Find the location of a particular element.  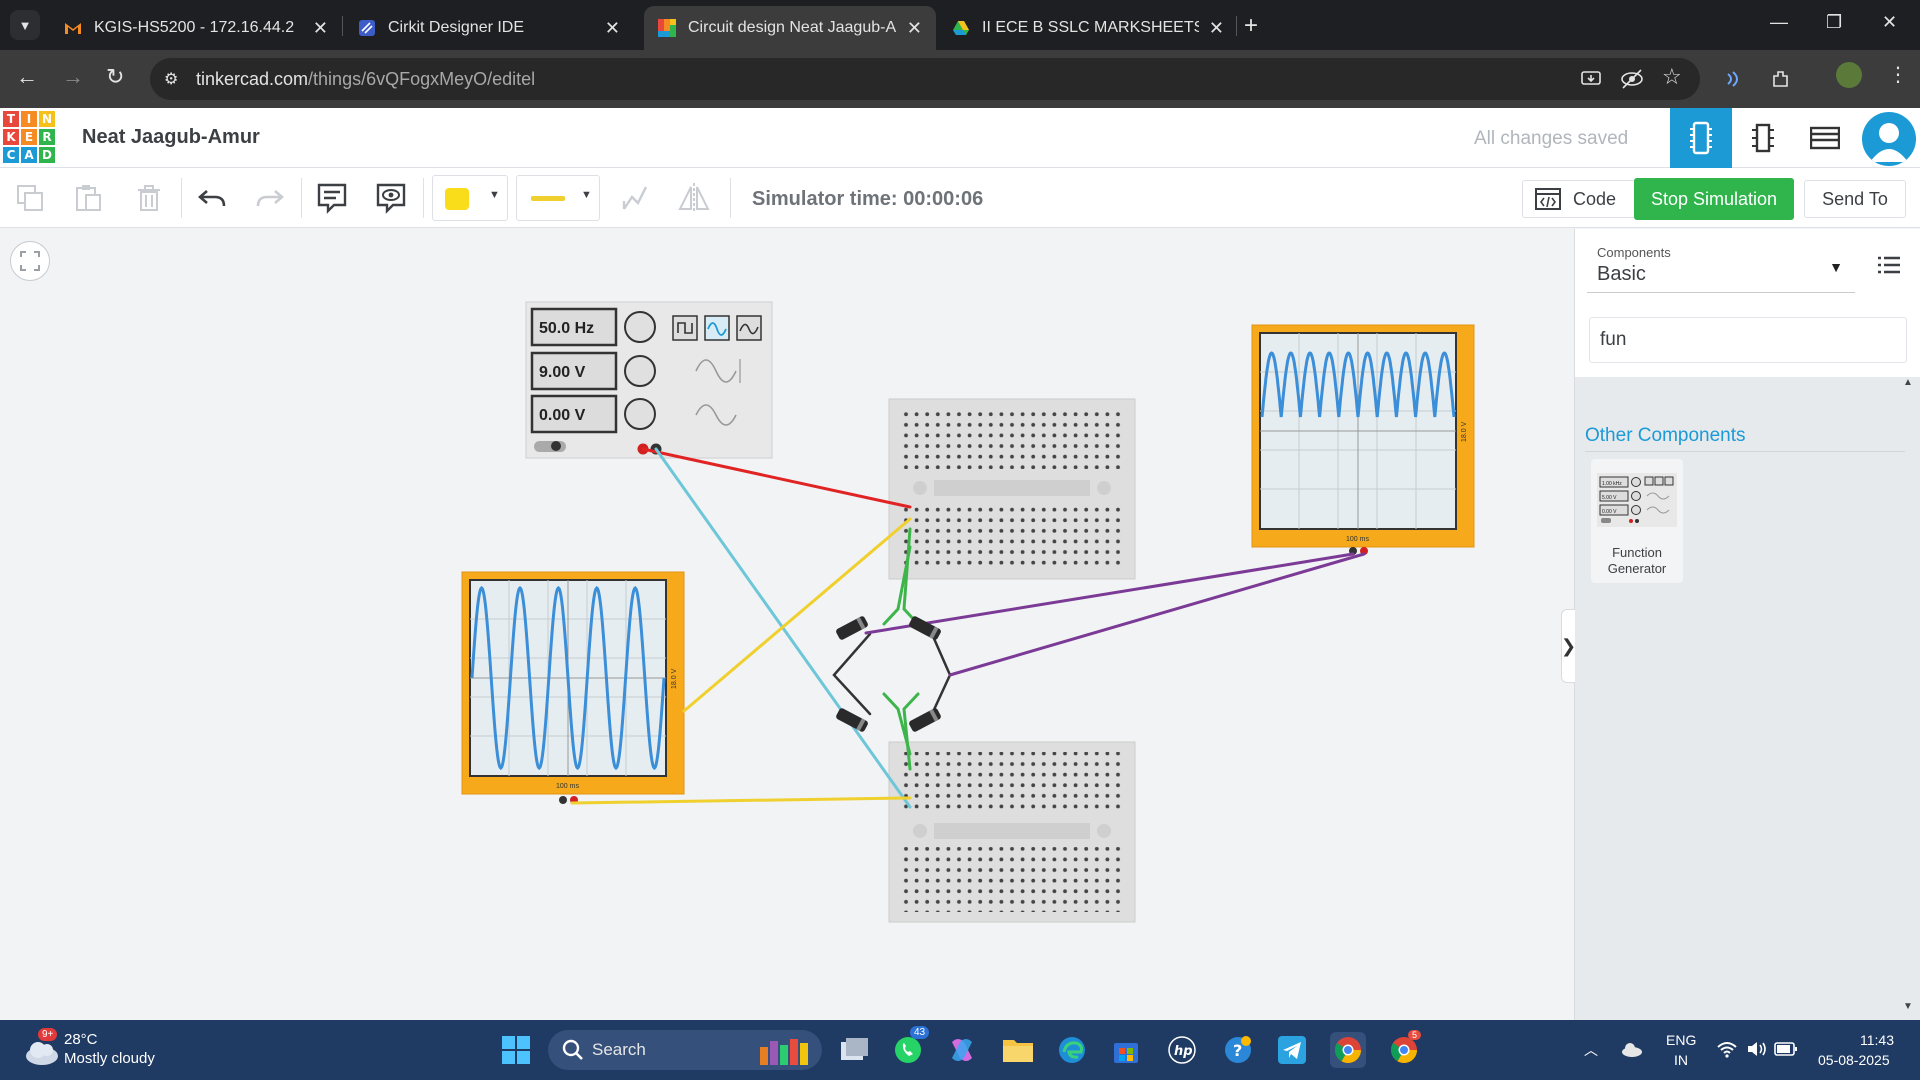

delete-button is located at coordinates (149, 198).